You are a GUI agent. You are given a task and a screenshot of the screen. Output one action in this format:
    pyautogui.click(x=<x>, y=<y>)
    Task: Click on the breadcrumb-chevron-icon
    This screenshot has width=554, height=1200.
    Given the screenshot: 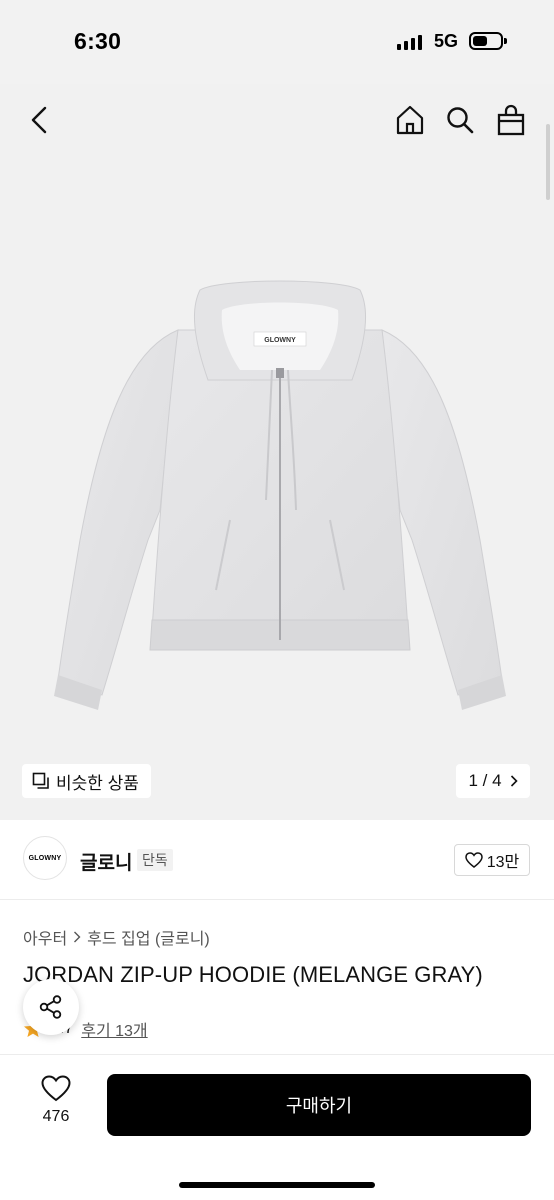 What is the action you would take?
    pyautogui.click(x=77, y=937)
    